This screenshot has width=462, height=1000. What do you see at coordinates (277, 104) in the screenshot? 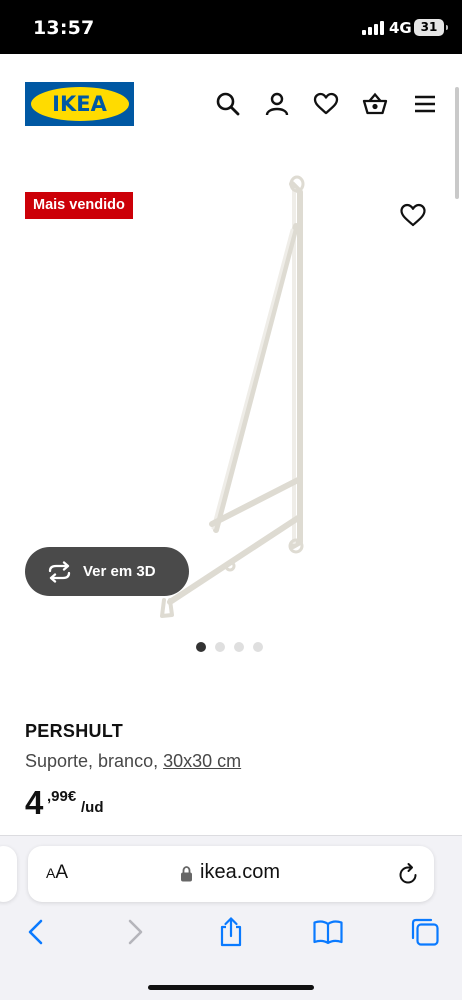
I see `user-icon` at bounding box center [277, 104].